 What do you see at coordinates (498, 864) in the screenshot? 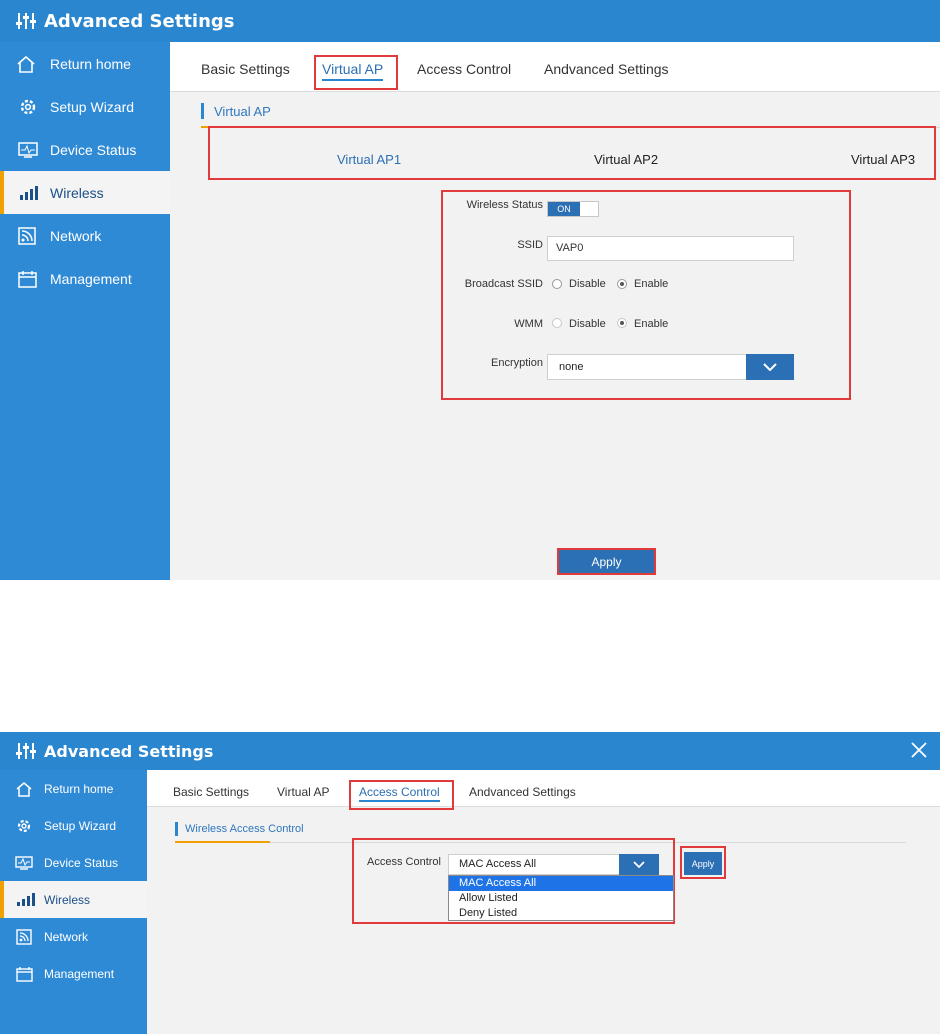
I see `access-control-value: MAC Access All` at bounding box center [498, 864].